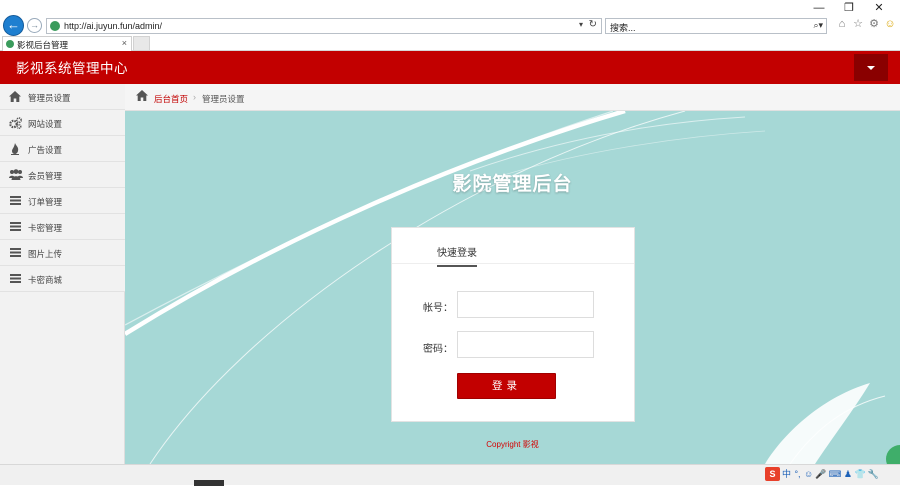 The width and height of the screenshot is (900, 486). What do you see at coordinates (113, 26) in the screenshot?
I see `address-url: http://ai.juyun.fun/admin/` at bounding box center [113, 26].